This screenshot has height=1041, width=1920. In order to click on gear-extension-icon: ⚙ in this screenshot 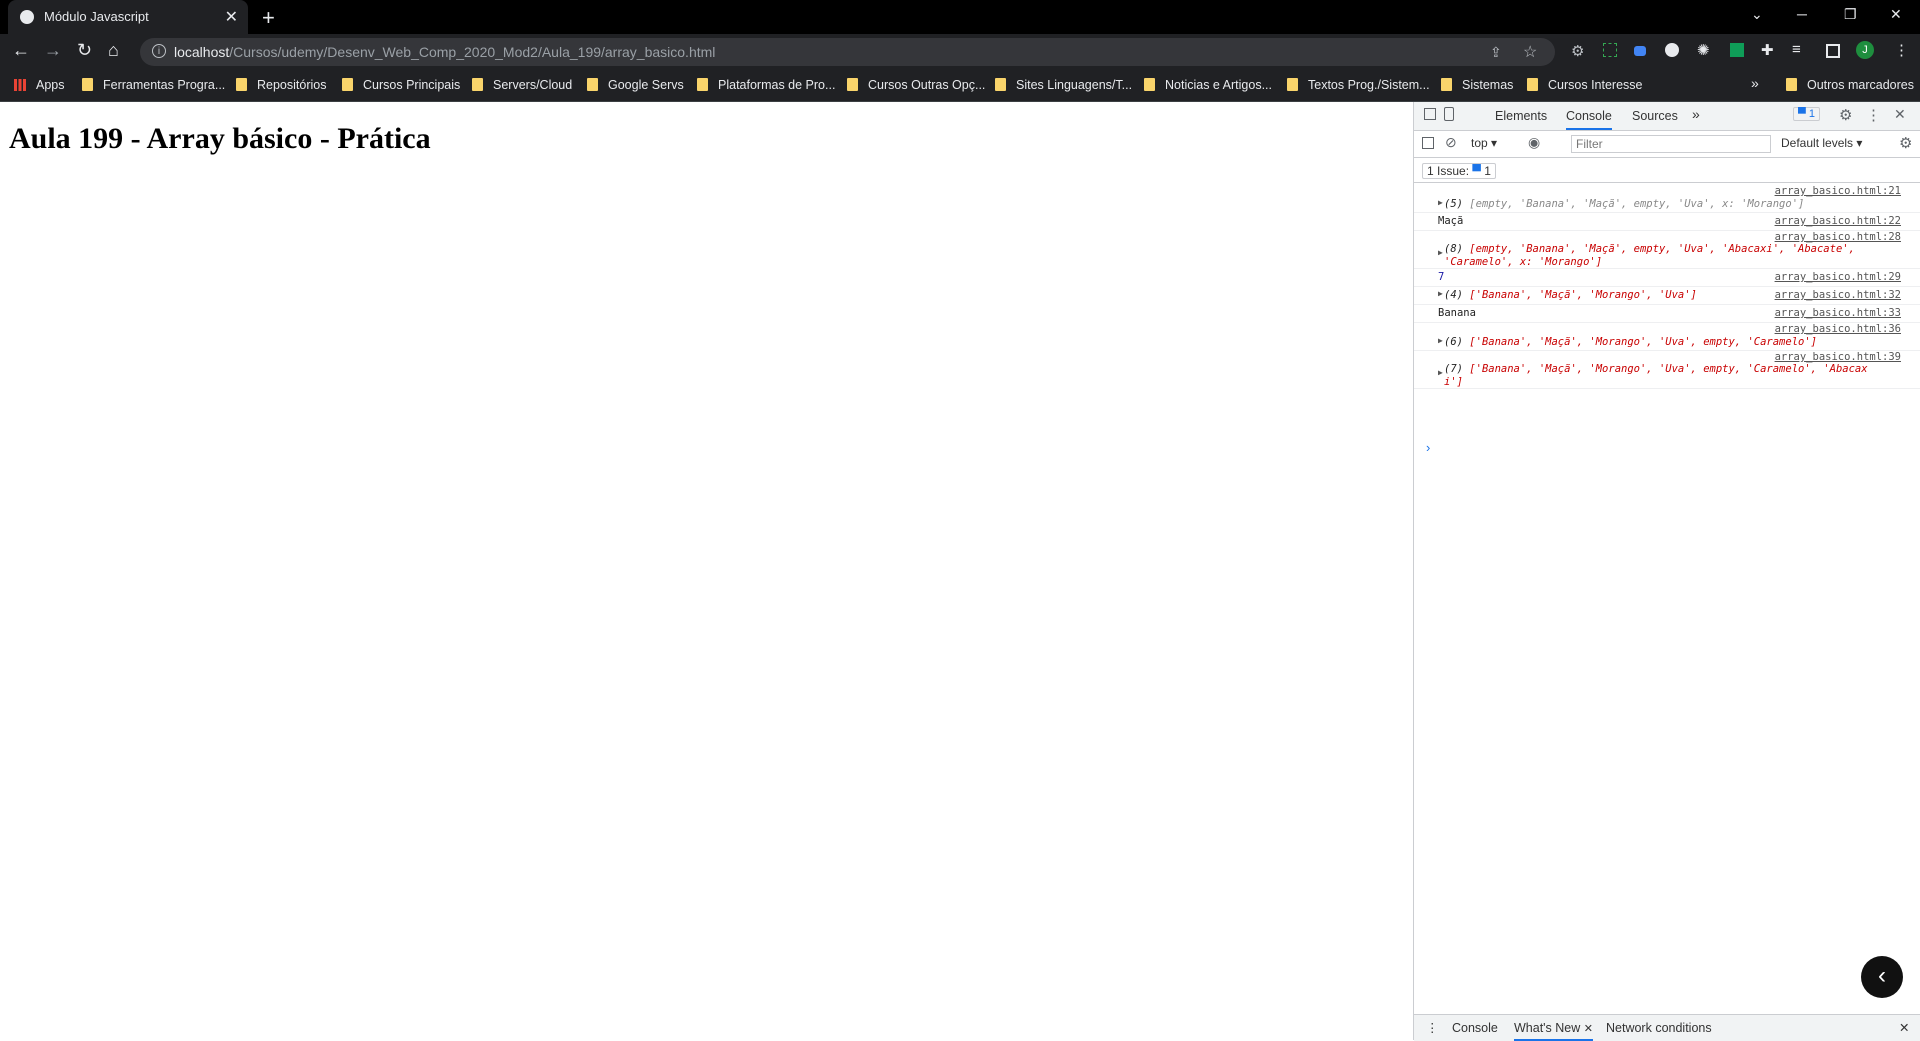, I will do `click(1579, 51)`.